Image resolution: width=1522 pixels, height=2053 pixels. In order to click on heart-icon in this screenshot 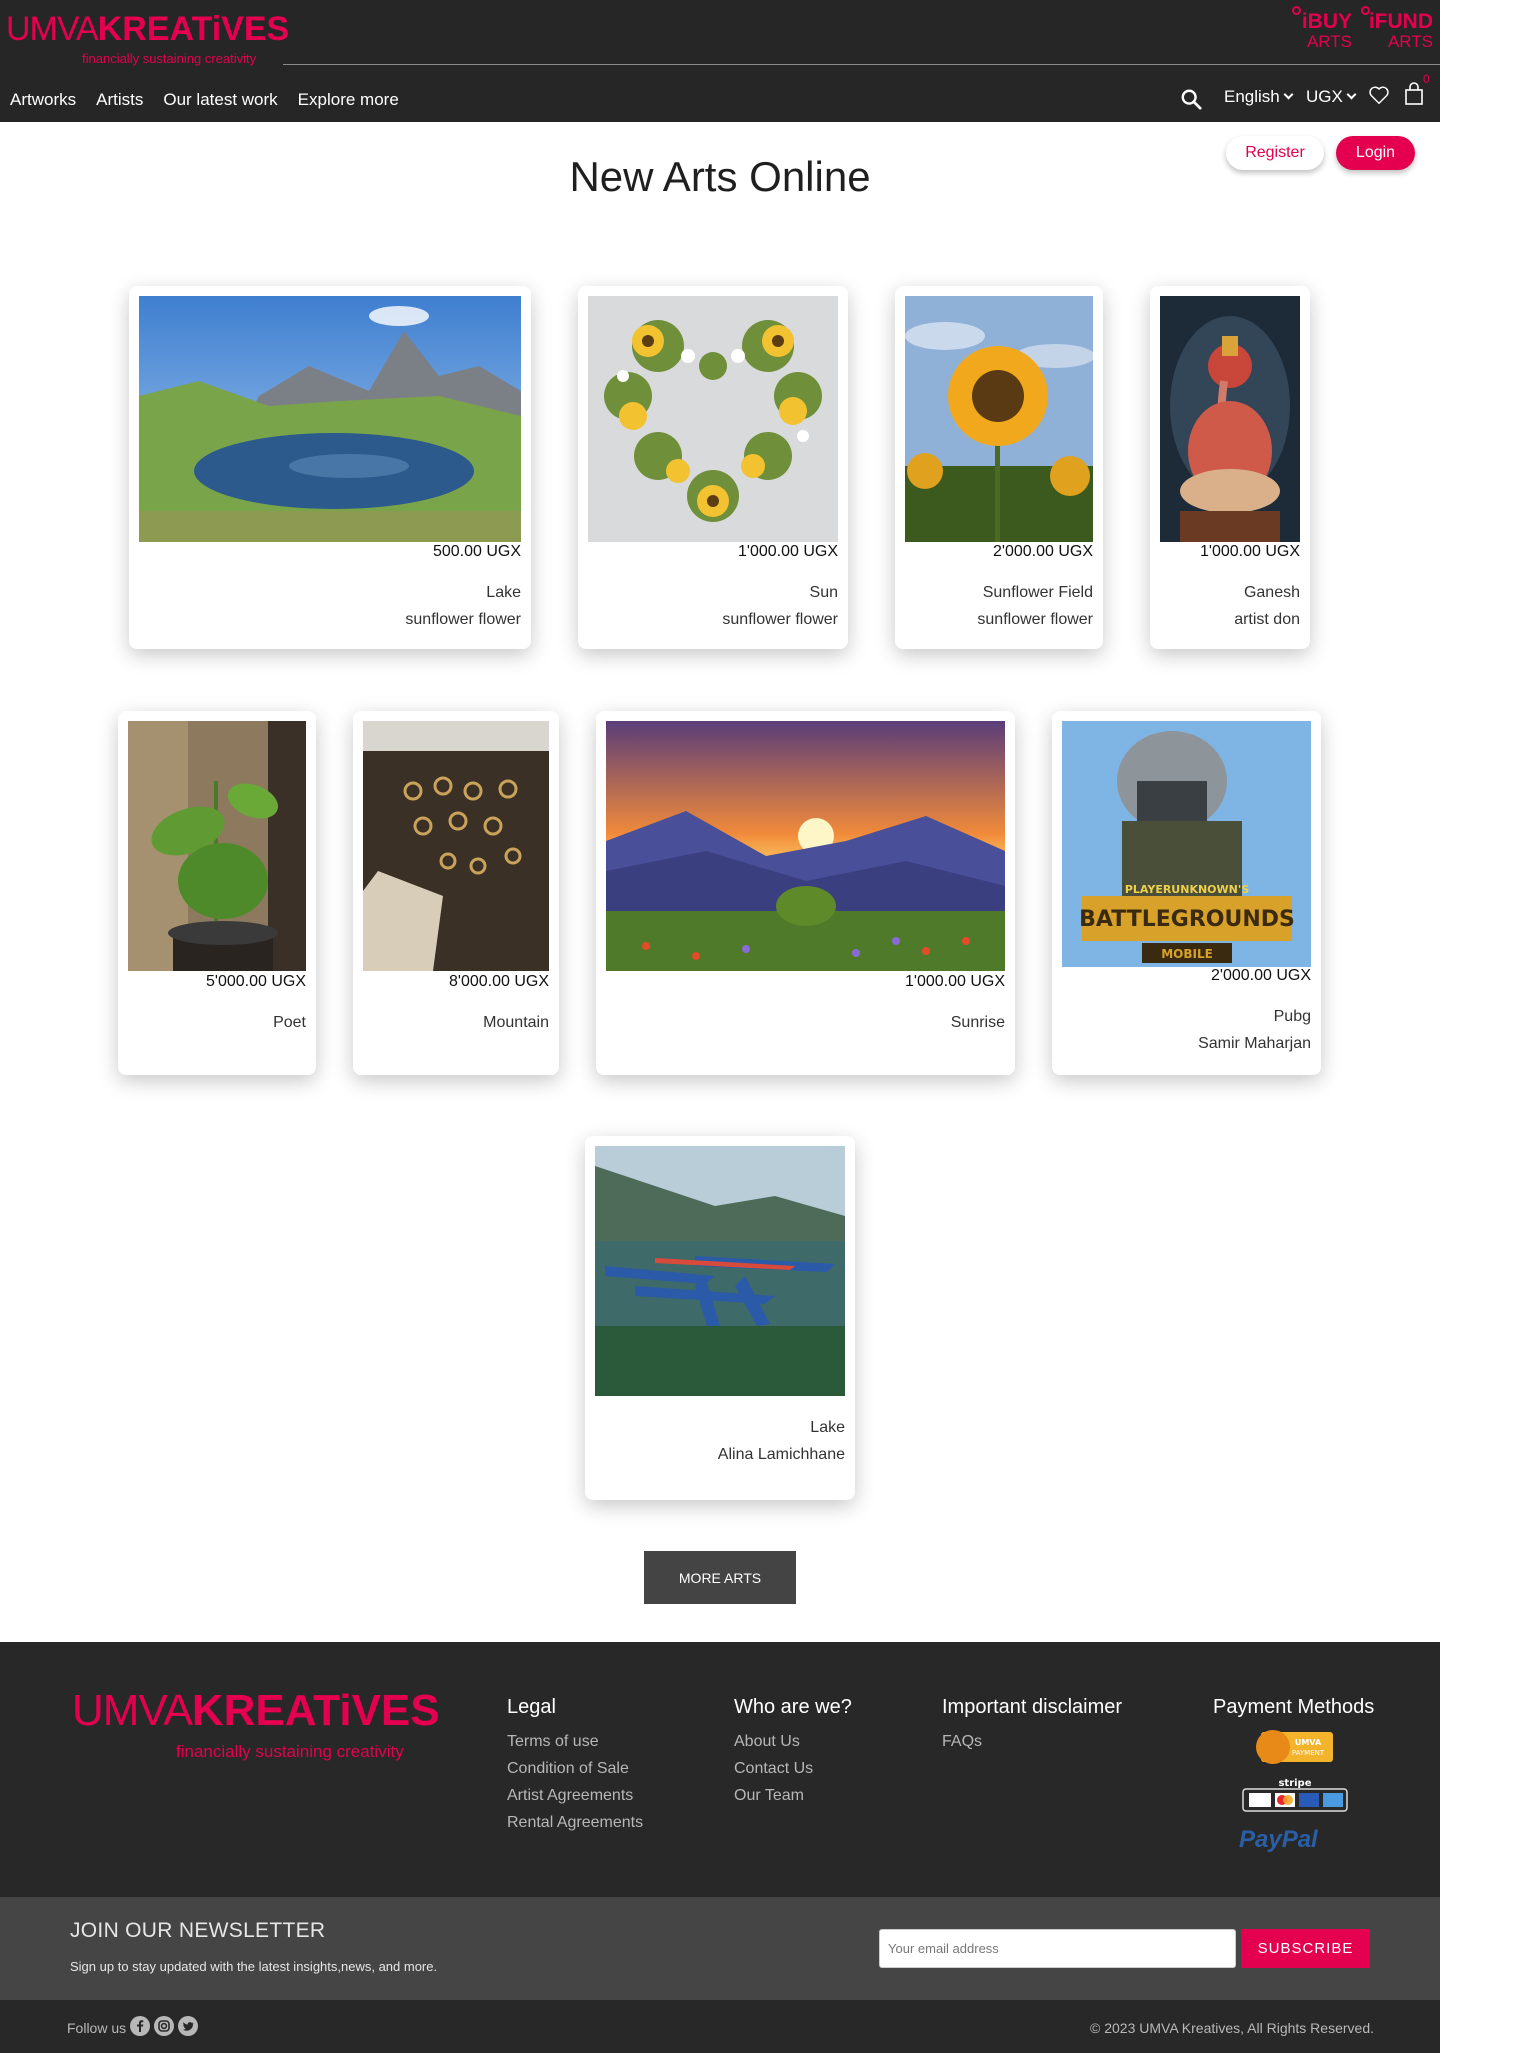, I will do `click(1379, 95)`.